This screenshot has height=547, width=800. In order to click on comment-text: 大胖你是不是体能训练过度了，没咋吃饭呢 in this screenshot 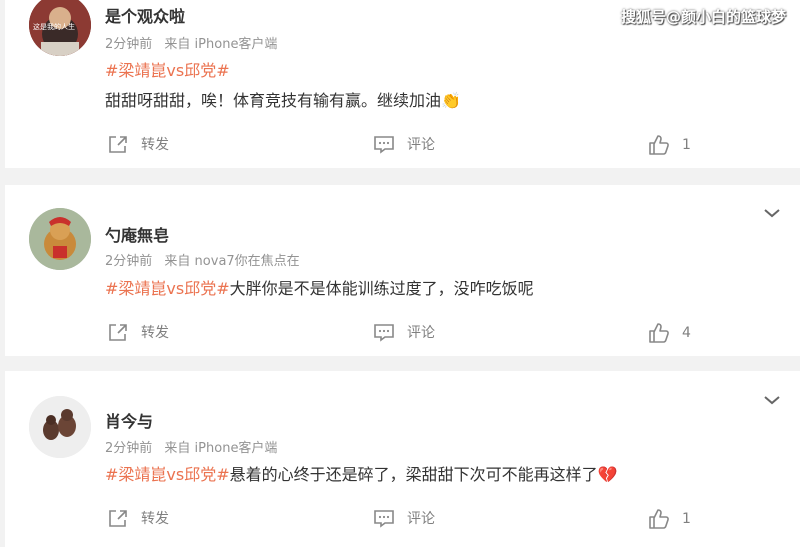, I will do `click(381, 288)`.